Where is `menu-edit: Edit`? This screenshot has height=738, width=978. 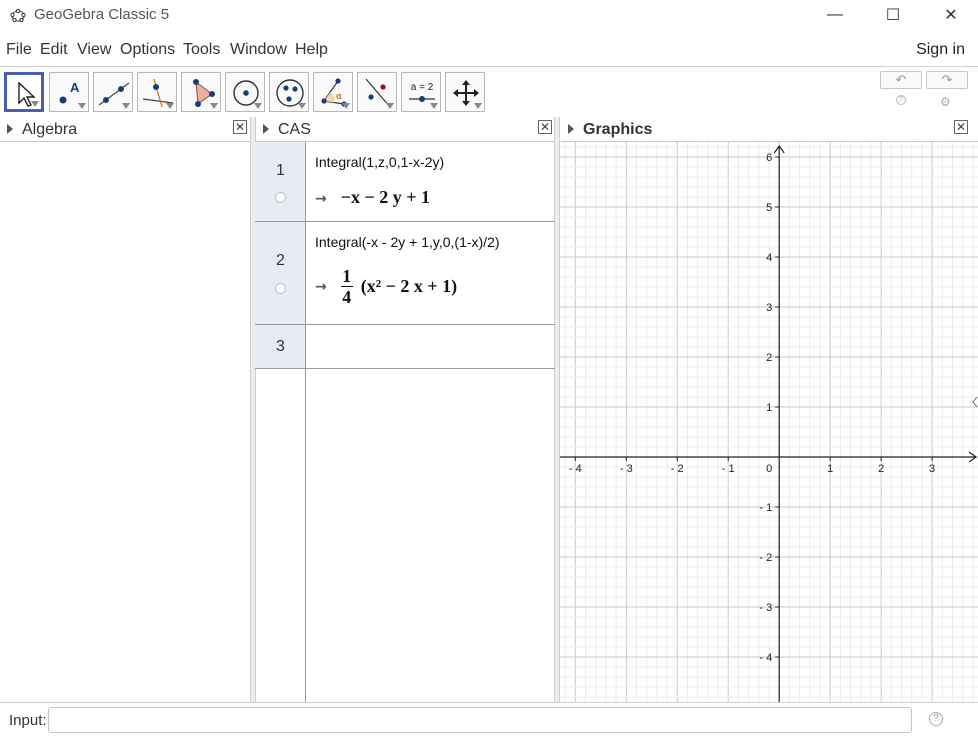 menu-edit: Edit is located at coordinates (54, 50).